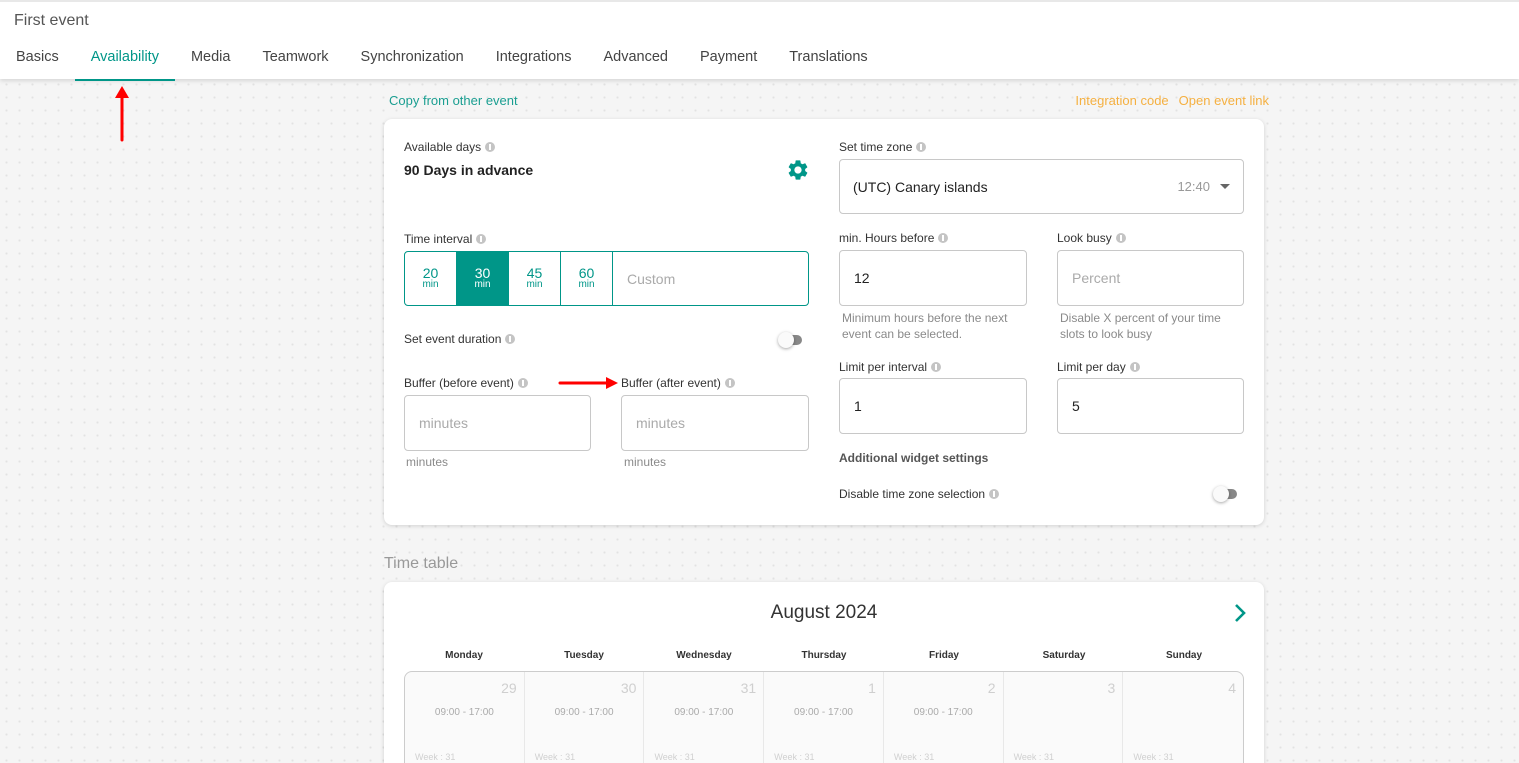  I want to click on day-number: 31, so click(748, 688).